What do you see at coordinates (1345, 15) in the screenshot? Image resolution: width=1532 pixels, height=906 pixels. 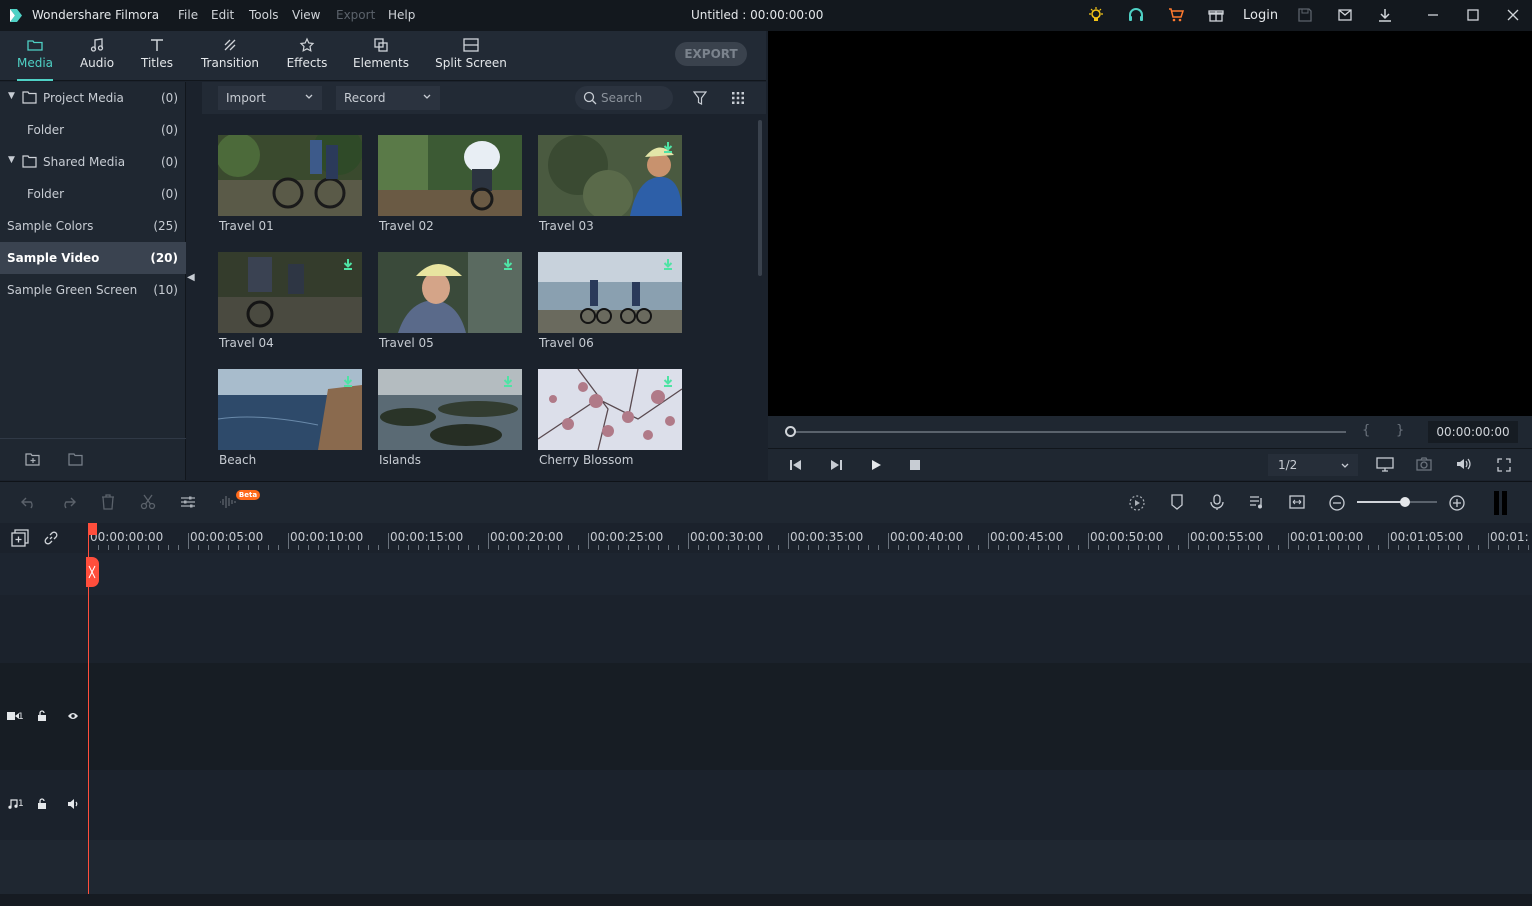 I see `mail-icon` at bounding box center [1345, 15].